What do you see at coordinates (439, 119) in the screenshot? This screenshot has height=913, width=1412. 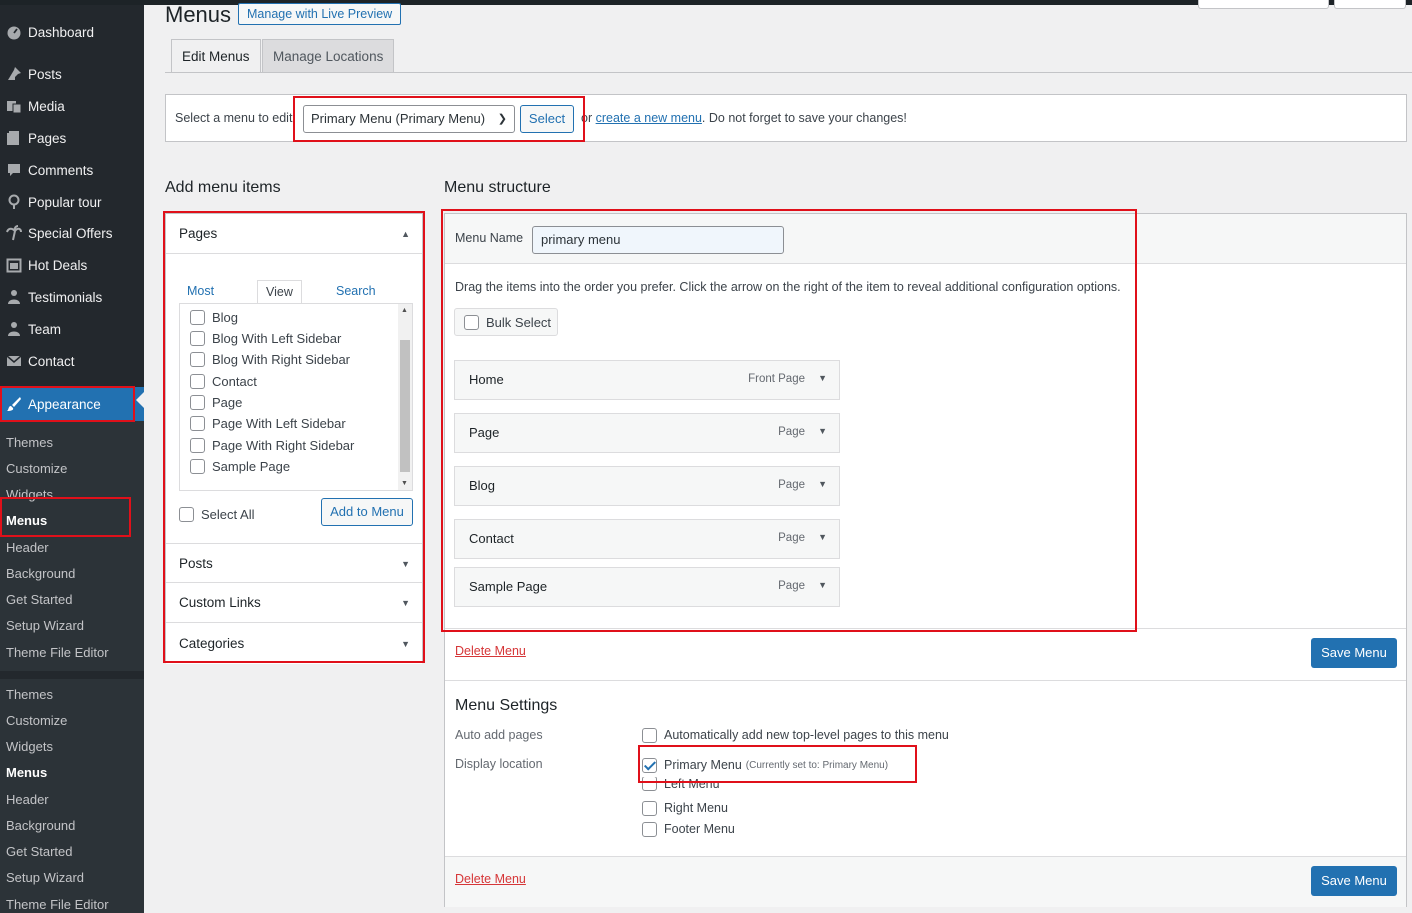 I see `highlight-select-menu` at bounding box center [439, 119].